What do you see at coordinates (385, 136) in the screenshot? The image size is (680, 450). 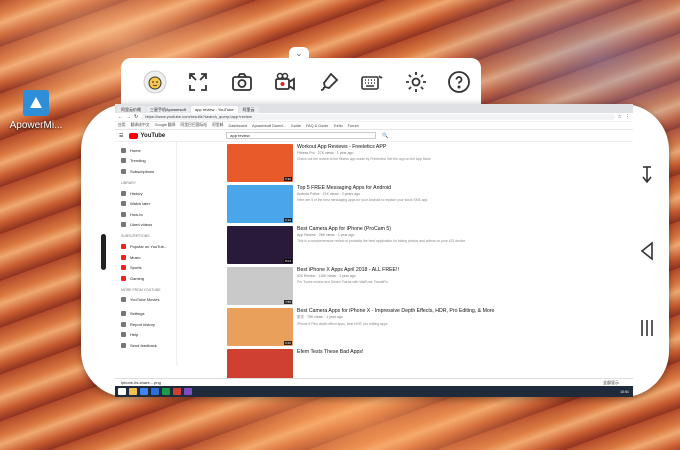 I see `search-icon: 🔍` at bounding box center [385, 136].